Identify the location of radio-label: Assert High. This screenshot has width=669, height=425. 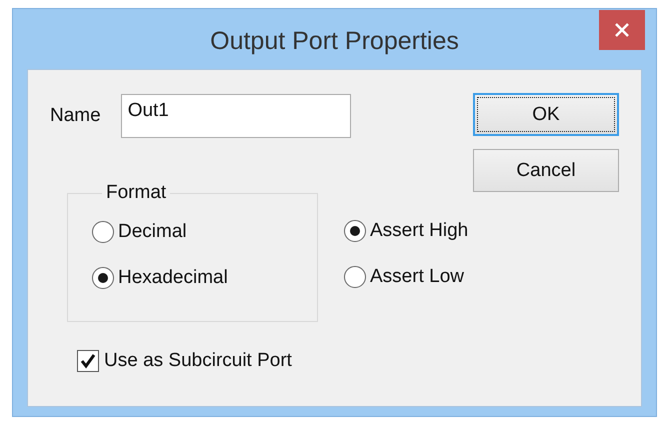
(419, 231).